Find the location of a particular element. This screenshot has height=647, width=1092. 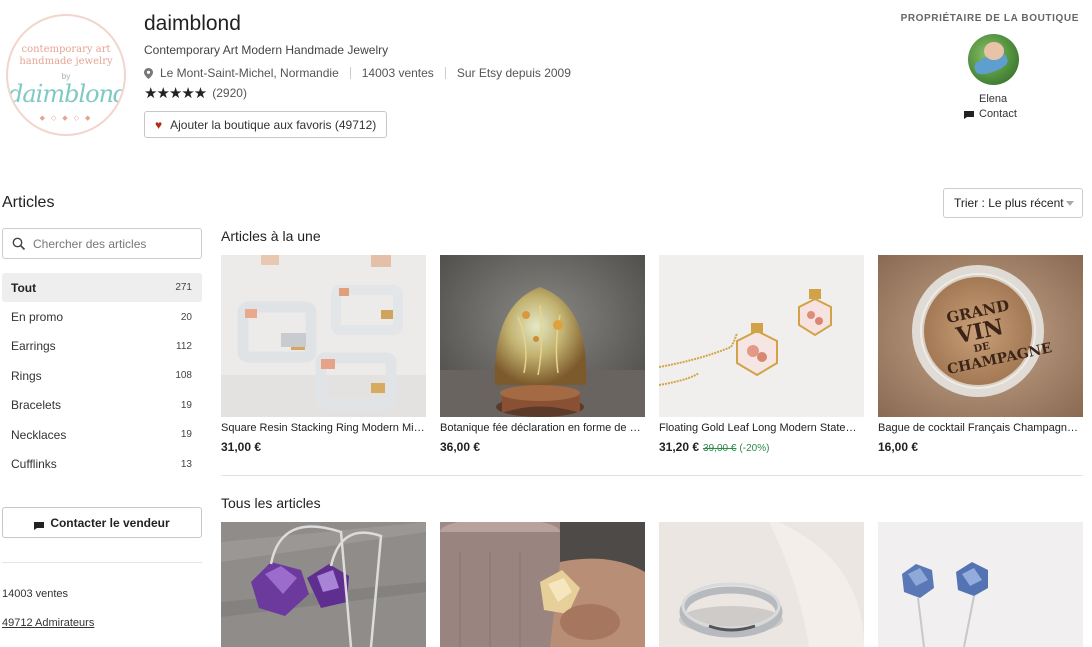

chevron-down-icon is located at coordinates (1070, 203).